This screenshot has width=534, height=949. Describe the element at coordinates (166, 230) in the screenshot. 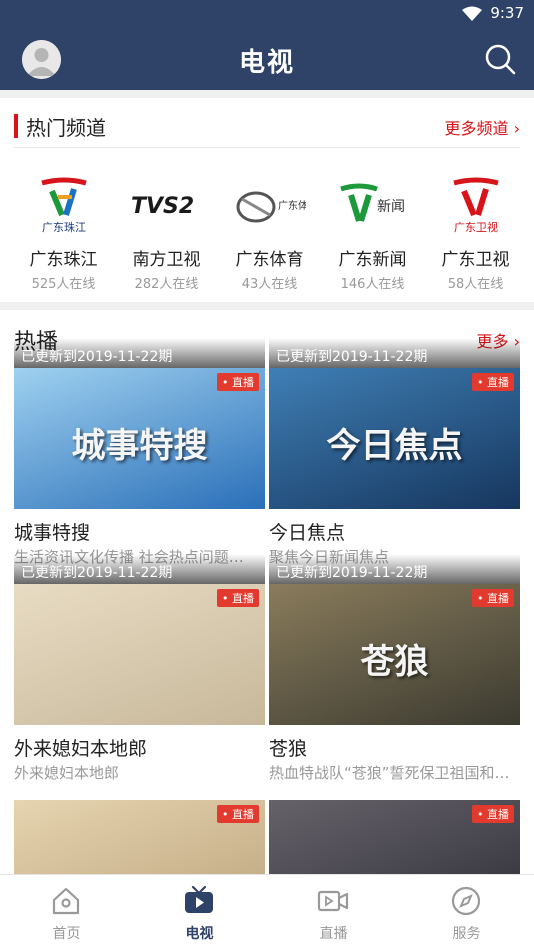

I see `channel-item: TVS2 南方卫视 282人在线` at that location.